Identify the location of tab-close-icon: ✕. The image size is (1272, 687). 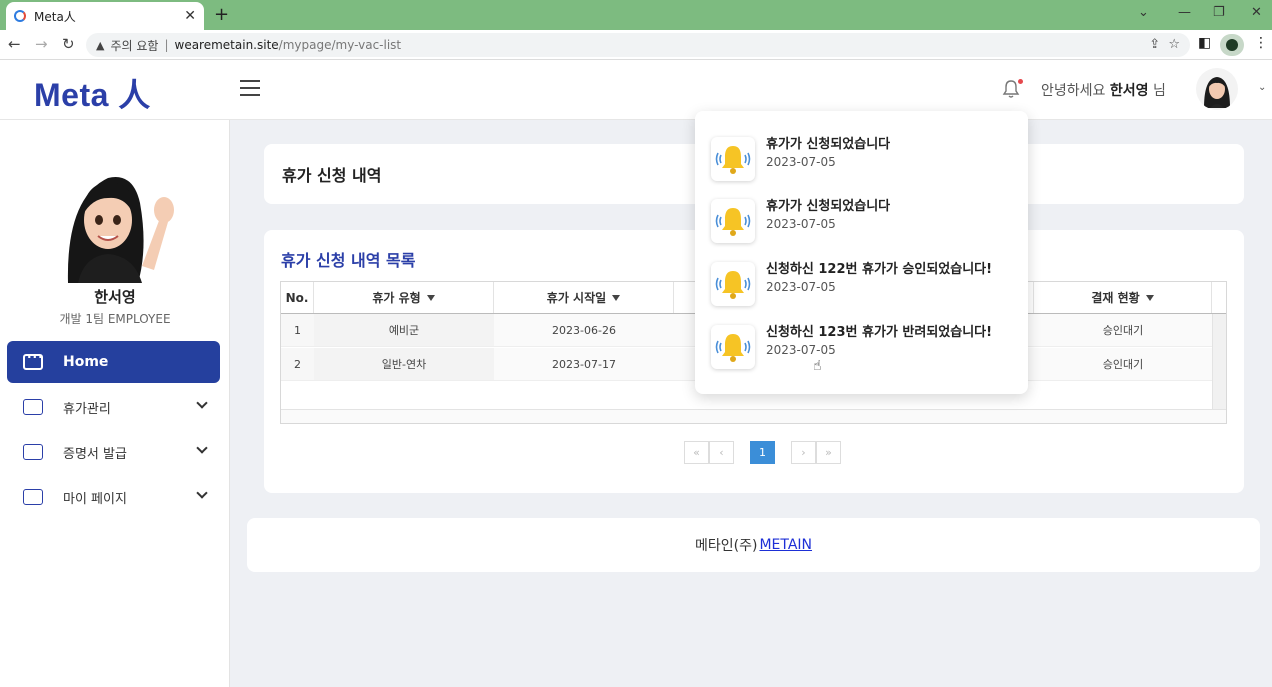
(190, 16).